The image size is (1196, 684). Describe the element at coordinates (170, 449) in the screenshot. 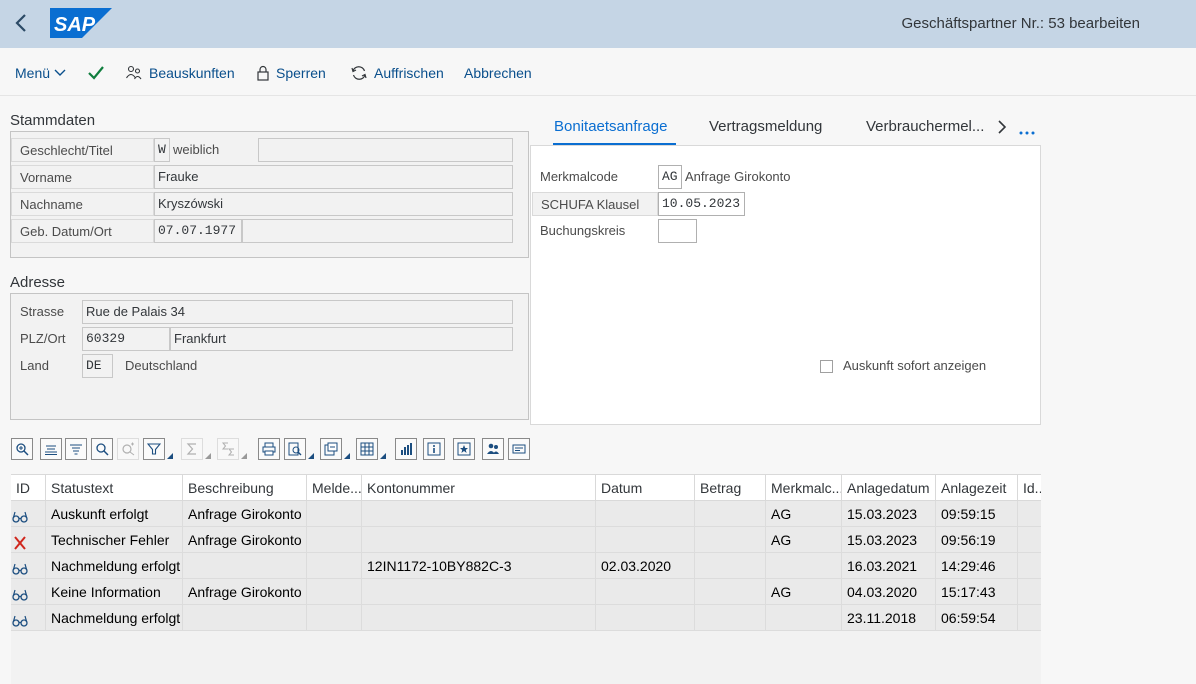

I see `filter-dropdown-icon` at that location.